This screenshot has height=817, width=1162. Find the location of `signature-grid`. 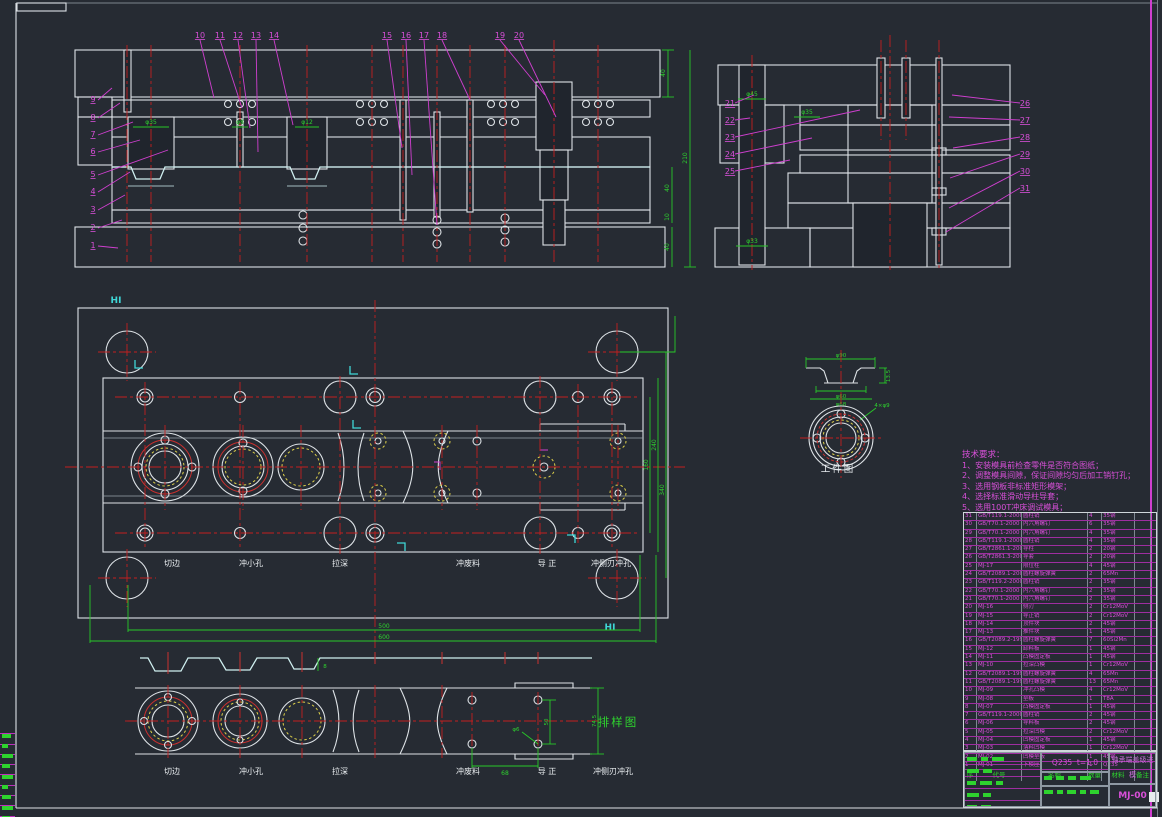

signature-grid is located at coordinates (1002, 779).